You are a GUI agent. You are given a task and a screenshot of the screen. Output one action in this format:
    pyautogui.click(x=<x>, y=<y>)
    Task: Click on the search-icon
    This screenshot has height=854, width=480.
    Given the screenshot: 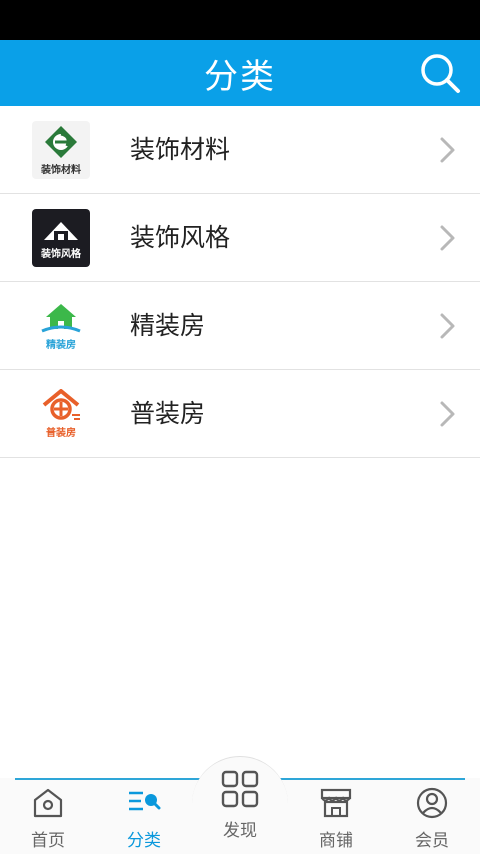 What is the action you would take?
    pyautogui.click(x=440, y=73)
    